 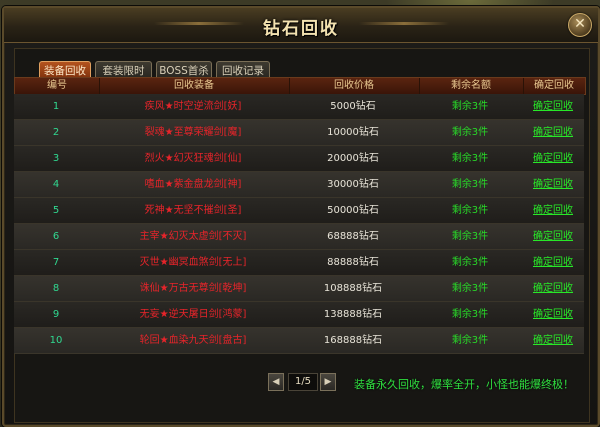 What do you see at coordinates (299, 185) in the screenshot?
I see `table-row: 4 嗜血★紫金盘龙剑[神] 30000钻石 剩余3件 确定回收` at bounding box center [299, 185].